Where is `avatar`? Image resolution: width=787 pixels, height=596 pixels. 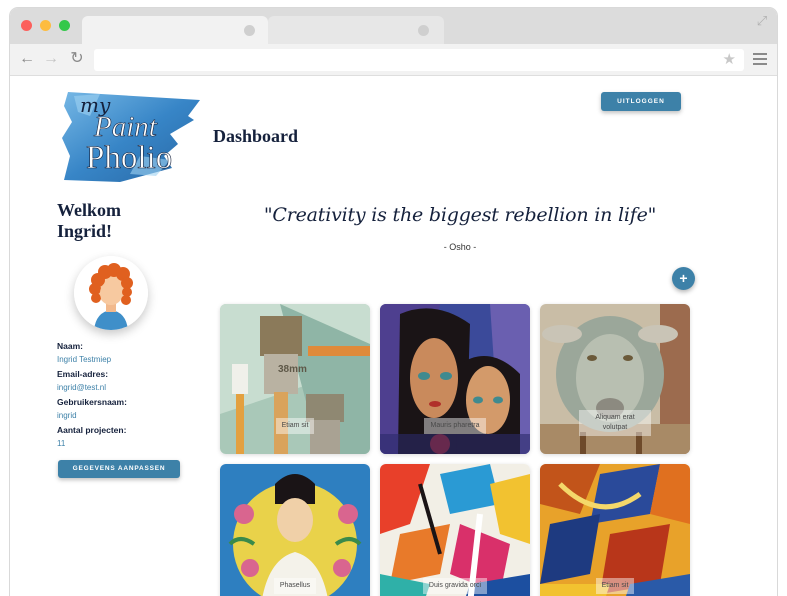
avatar is located at coordinates (111, 293).